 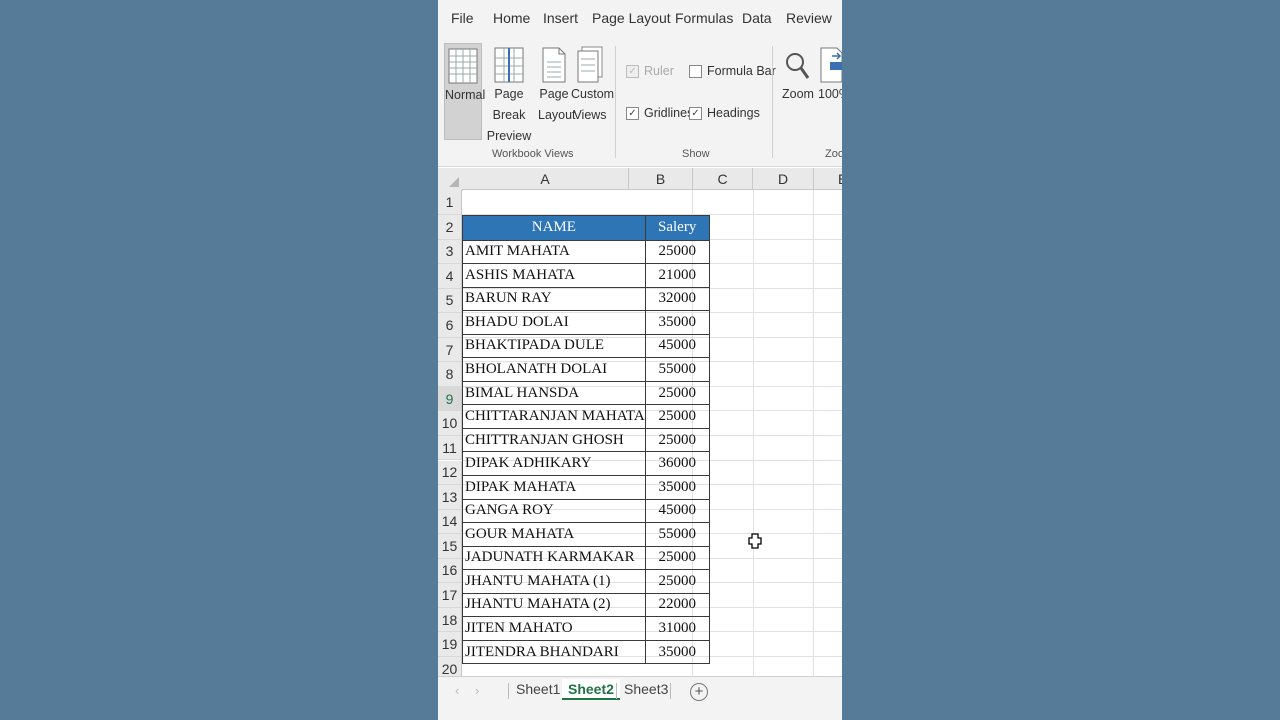 What do you see at coordinates (732, 71) in the screenshot?
I see `formula-bar-checkbox: Formula Bar` at bounding box center [732, 71].